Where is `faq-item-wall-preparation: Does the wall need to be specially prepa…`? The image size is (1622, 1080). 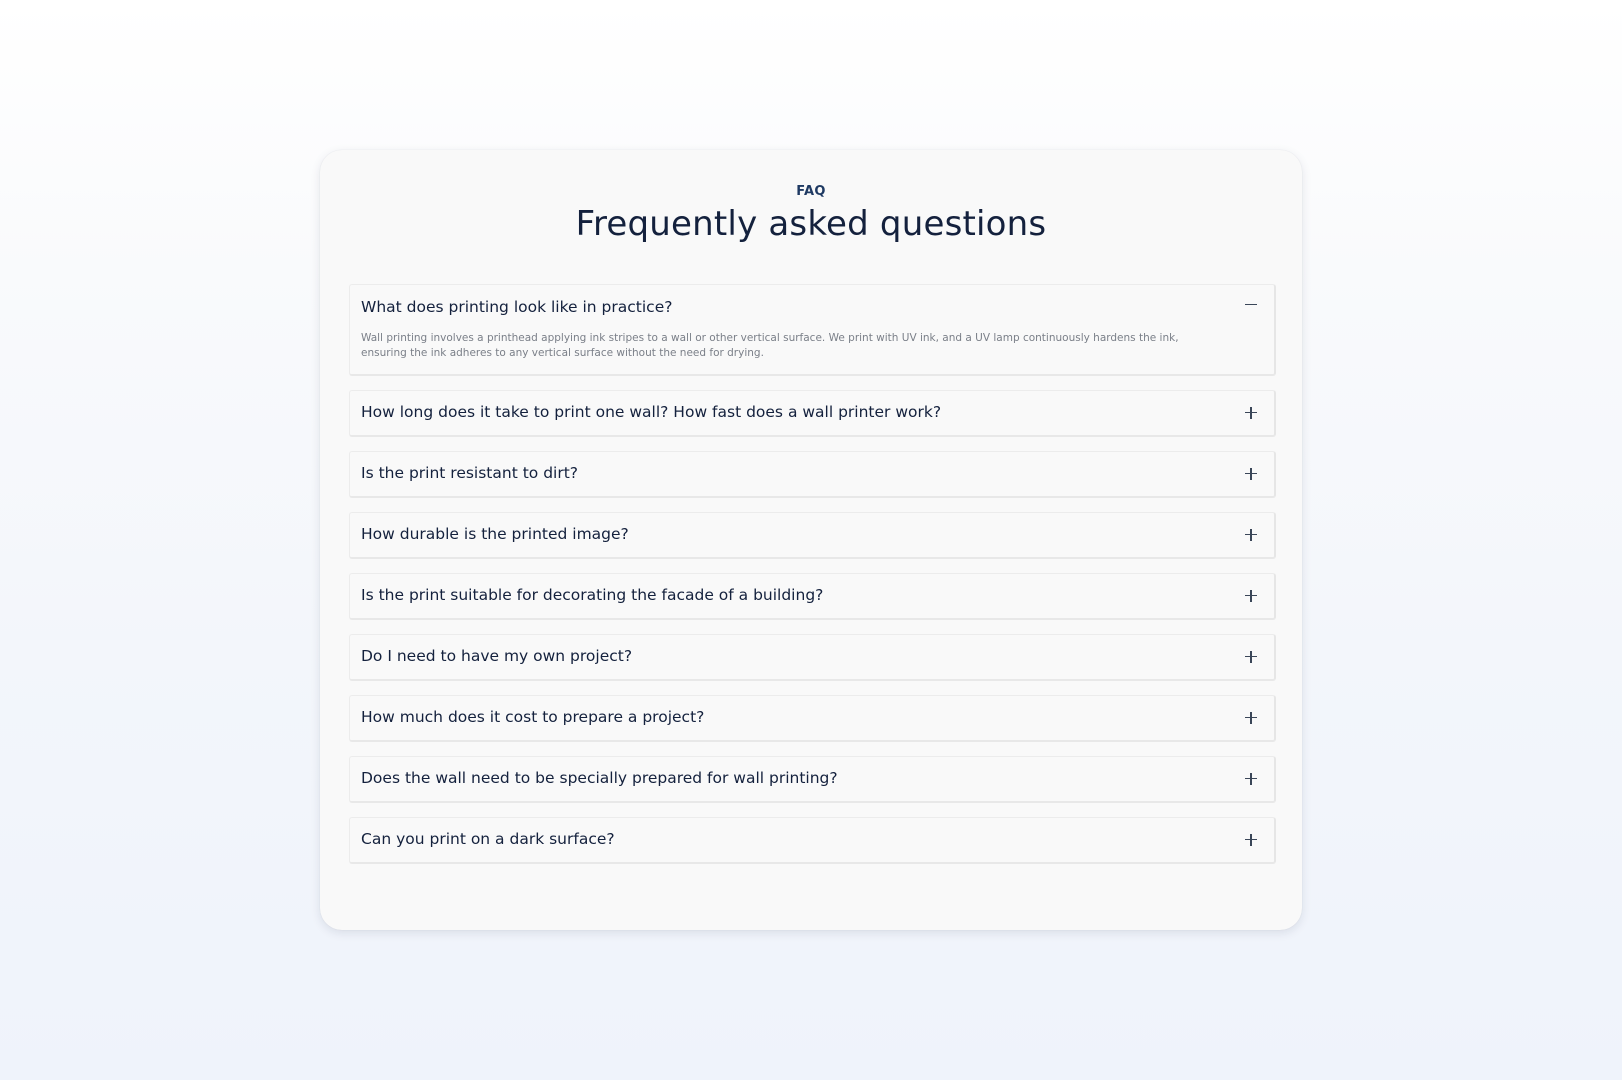
faq-item-wall-preparation: Does the wall need to be specially prepa… is located at coordinates (812, 779).